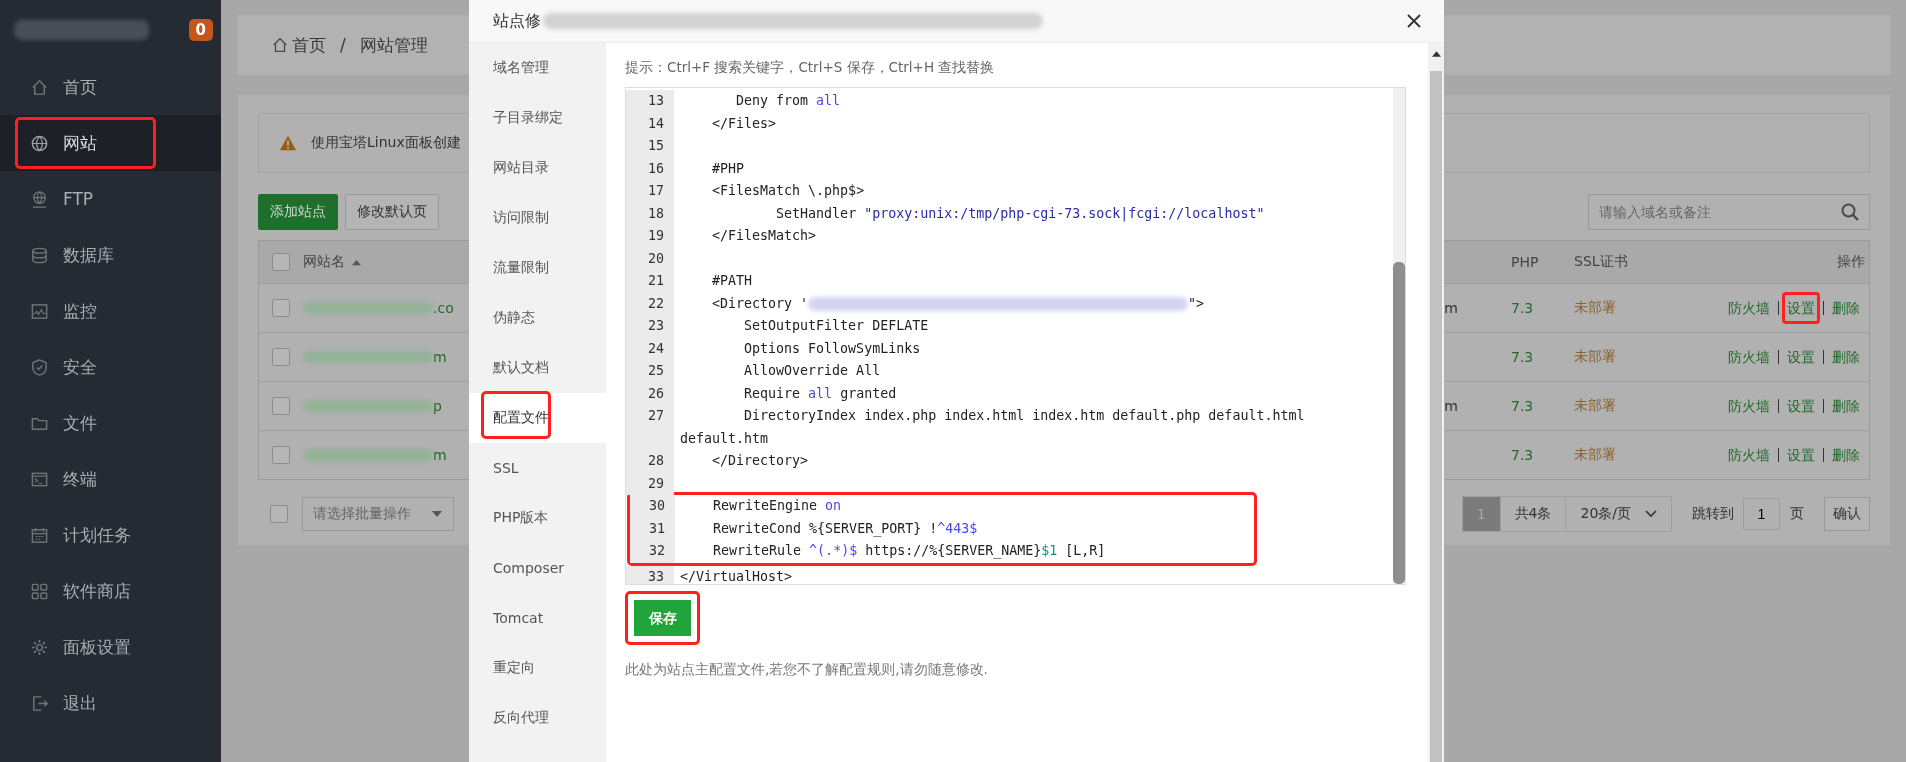 The width and height of the screenshot is (1906, 762). I want to click on code-line: AllowOverride All, so click(812, 371).